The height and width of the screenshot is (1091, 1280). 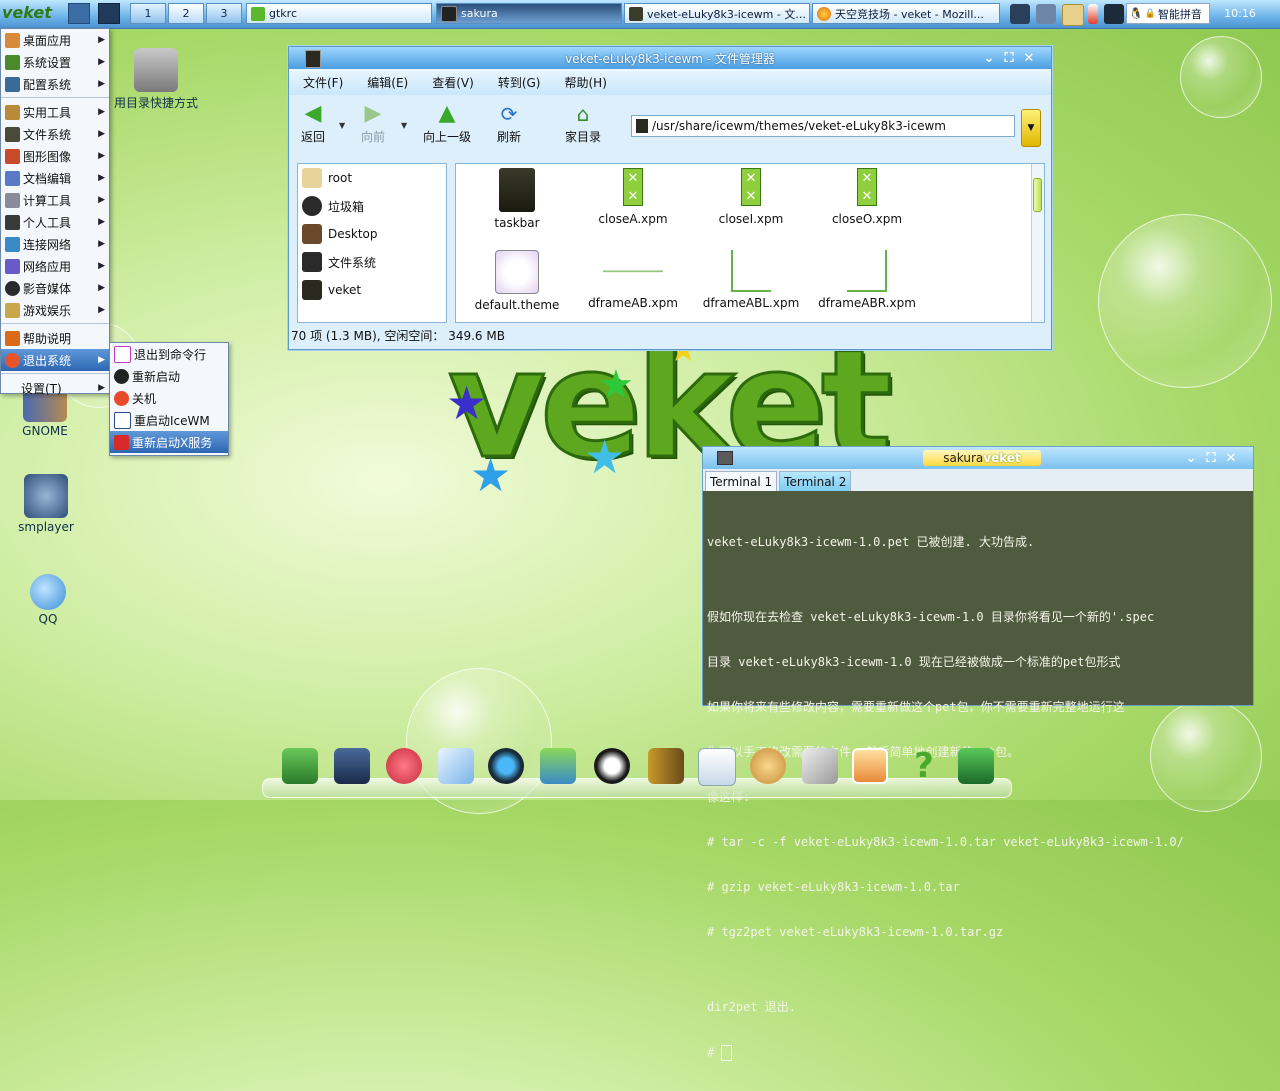 What do you see at coordinates (55, 338) in the screenshot?
I see `menu-item-help: 帮助说明` at bounding box center [55, 338].